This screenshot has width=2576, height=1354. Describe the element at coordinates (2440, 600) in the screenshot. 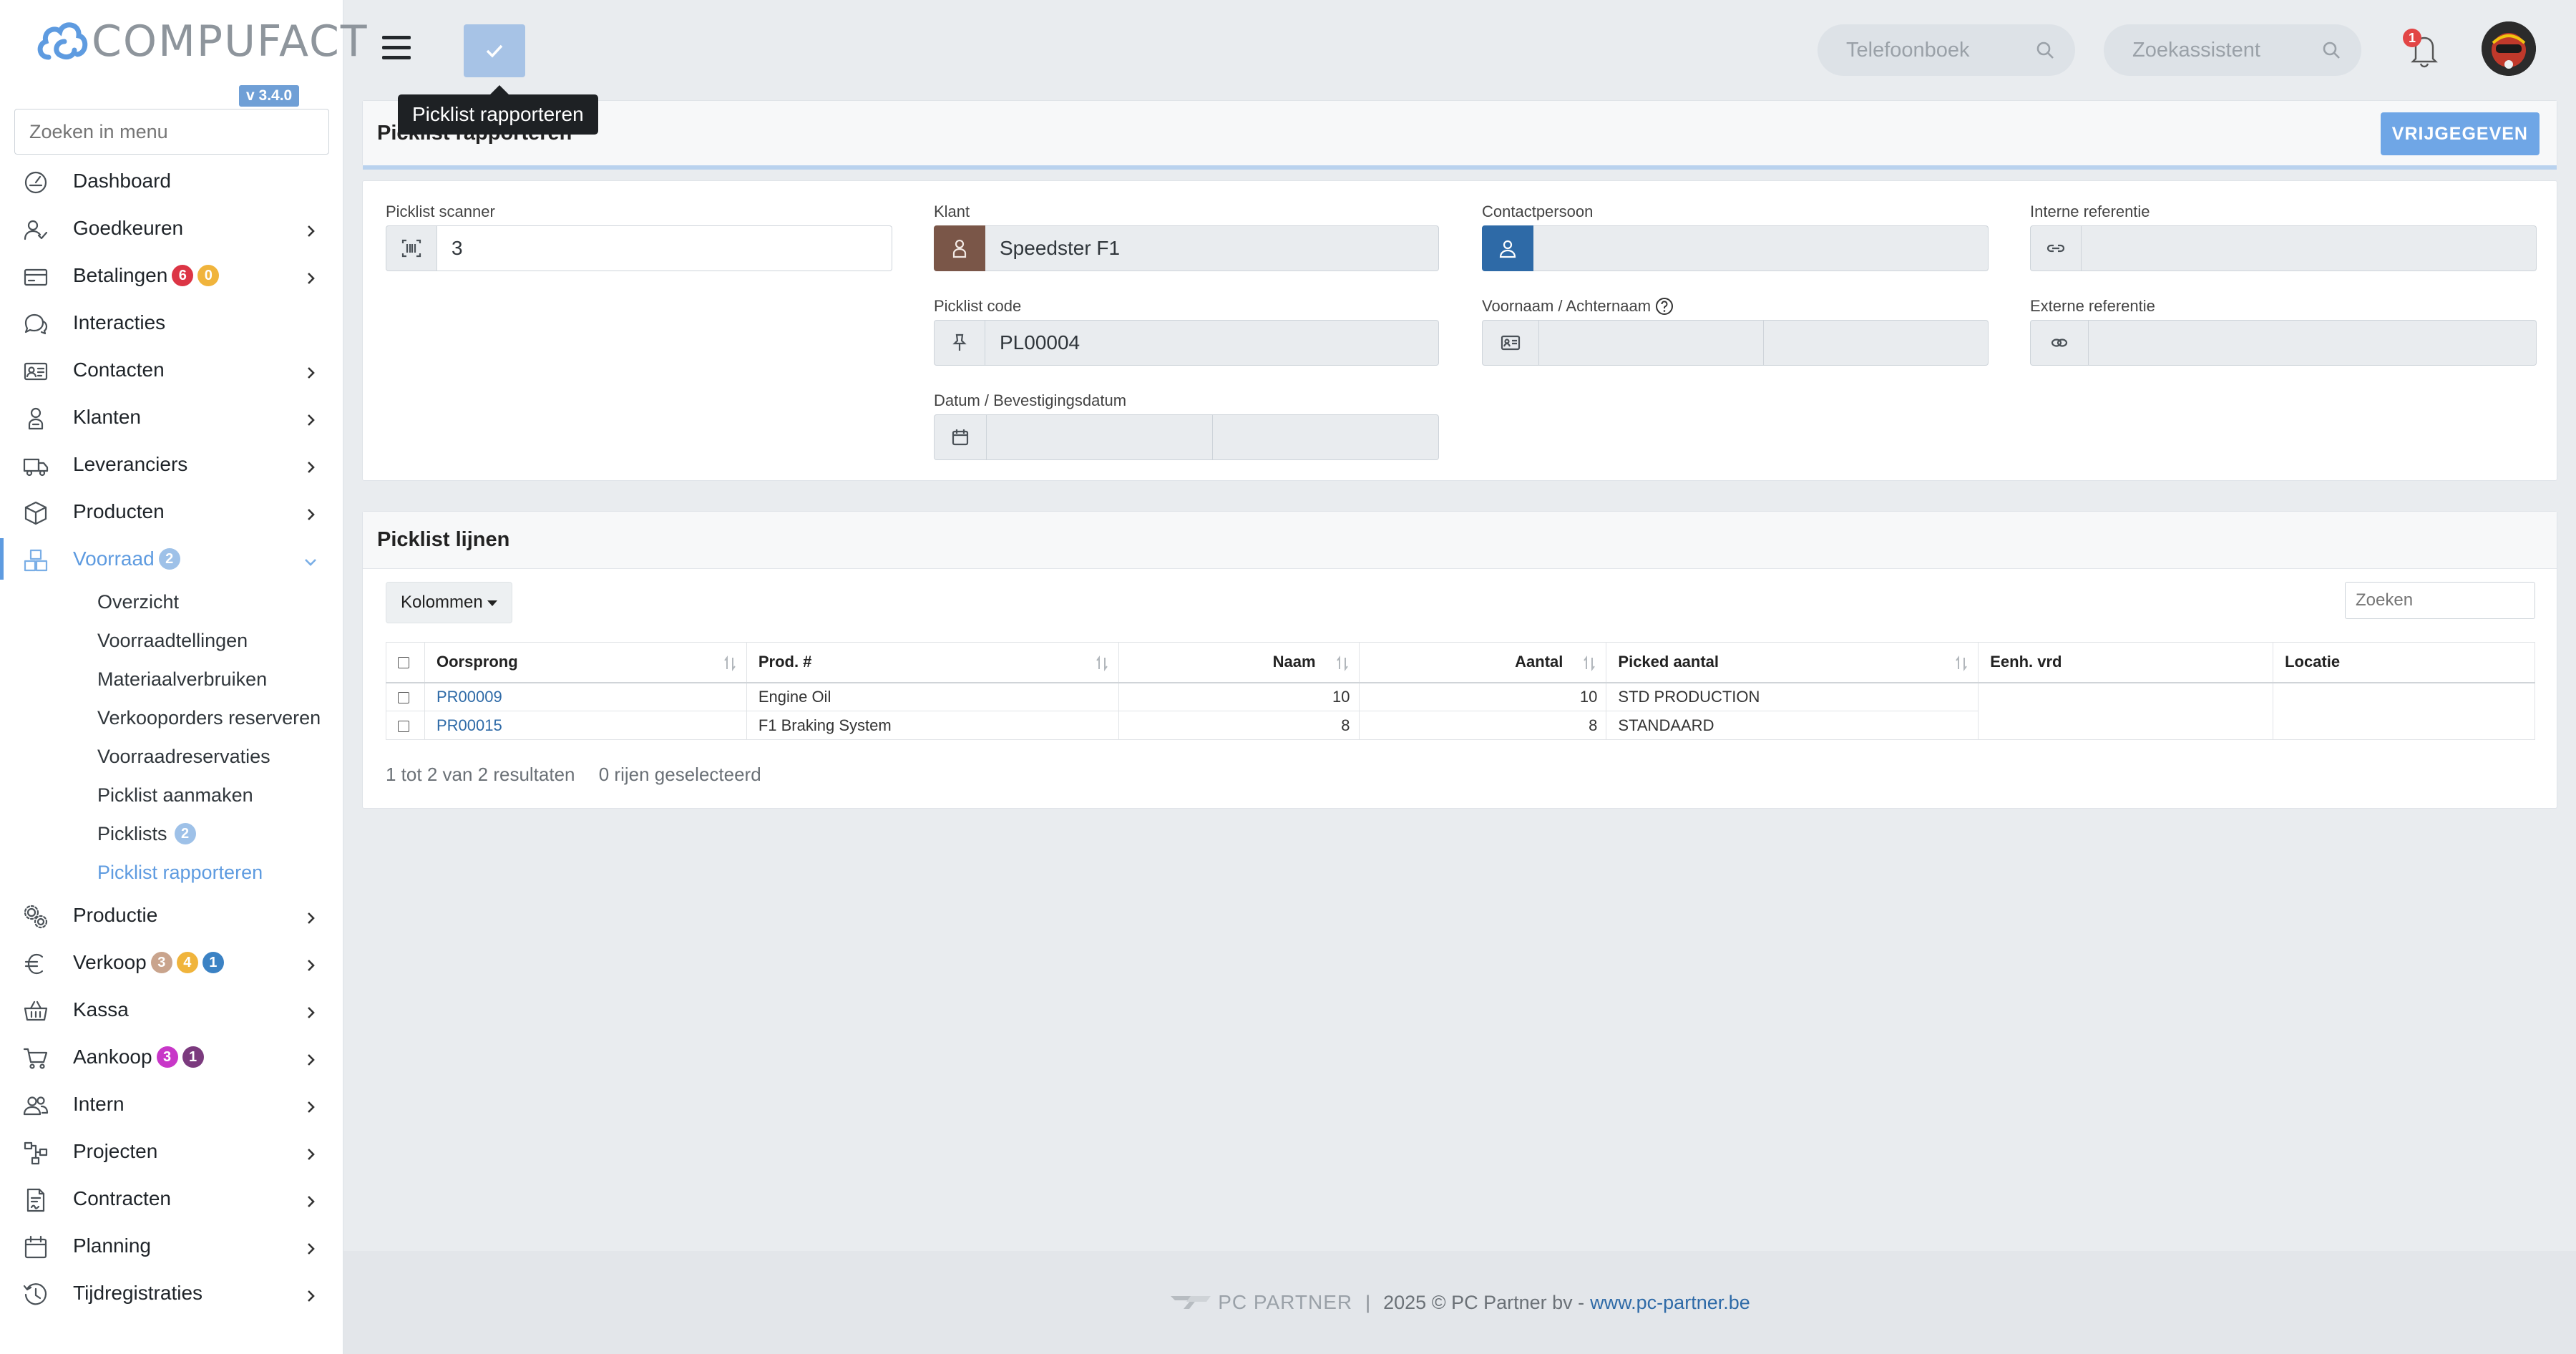

I see `table-search-input` at that location.